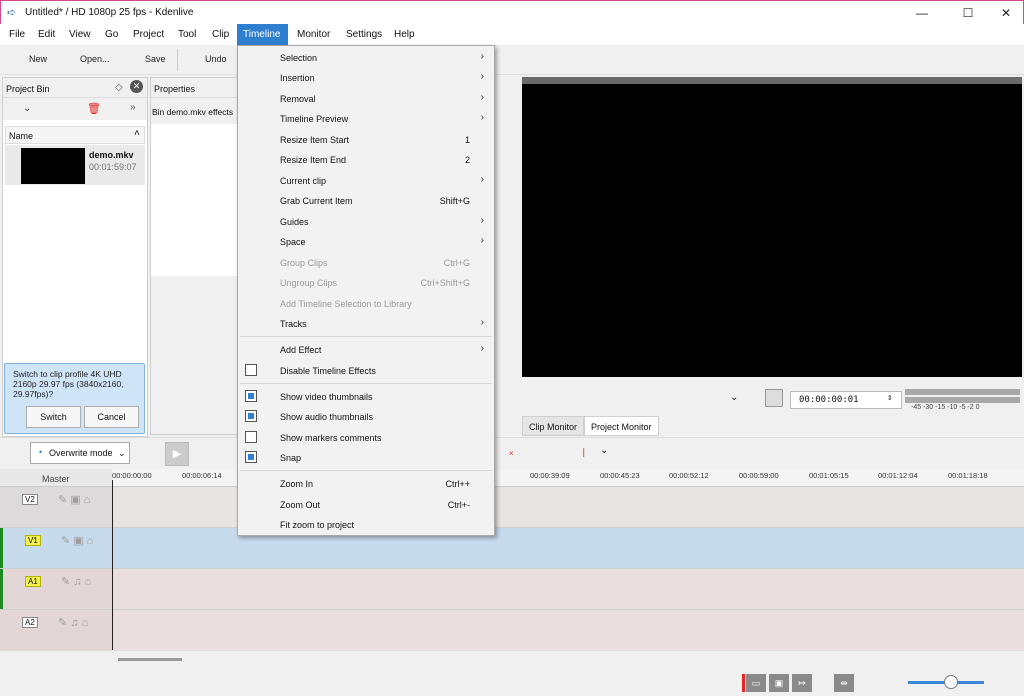 Image resolution: width=1024 pixels, height=696 pixels. I want to click on menu-item-fit-zoom: Fit zoom to project, so click(366, 525).